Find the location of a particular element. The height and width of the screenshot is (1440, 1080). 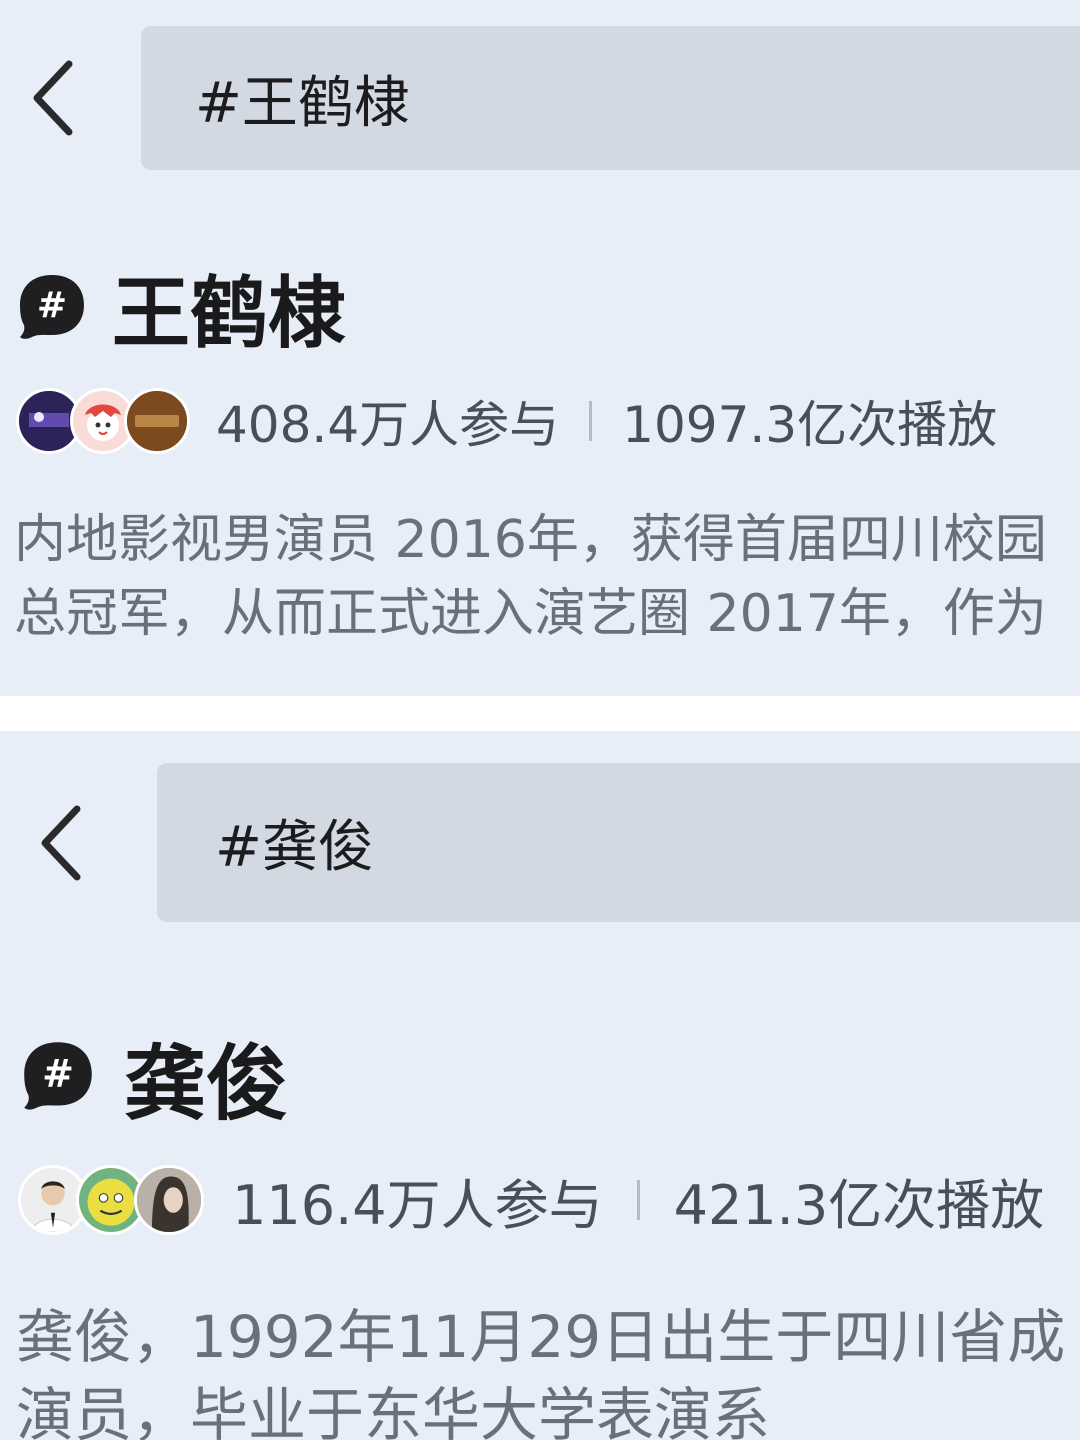

topic-description-line: 龚俊，1992年11月29日出生于四川省成 is located at coordinates (541, 1337).